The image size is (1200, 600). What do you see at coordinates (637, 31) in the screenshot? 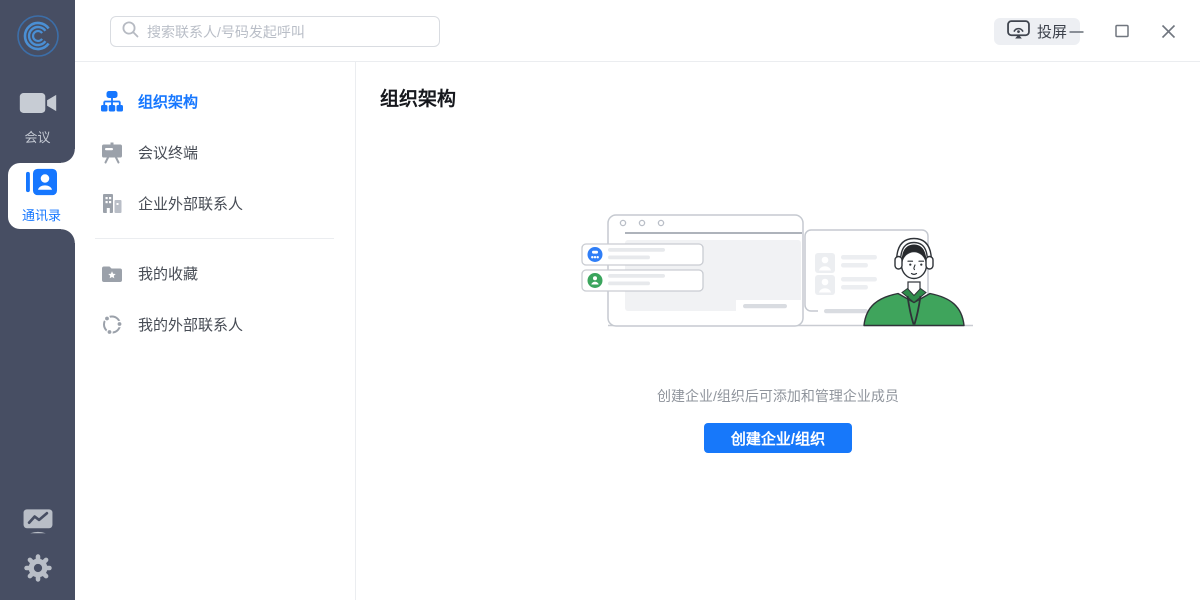
I see `topbar: 投屏` at bounding box center [637, 31].